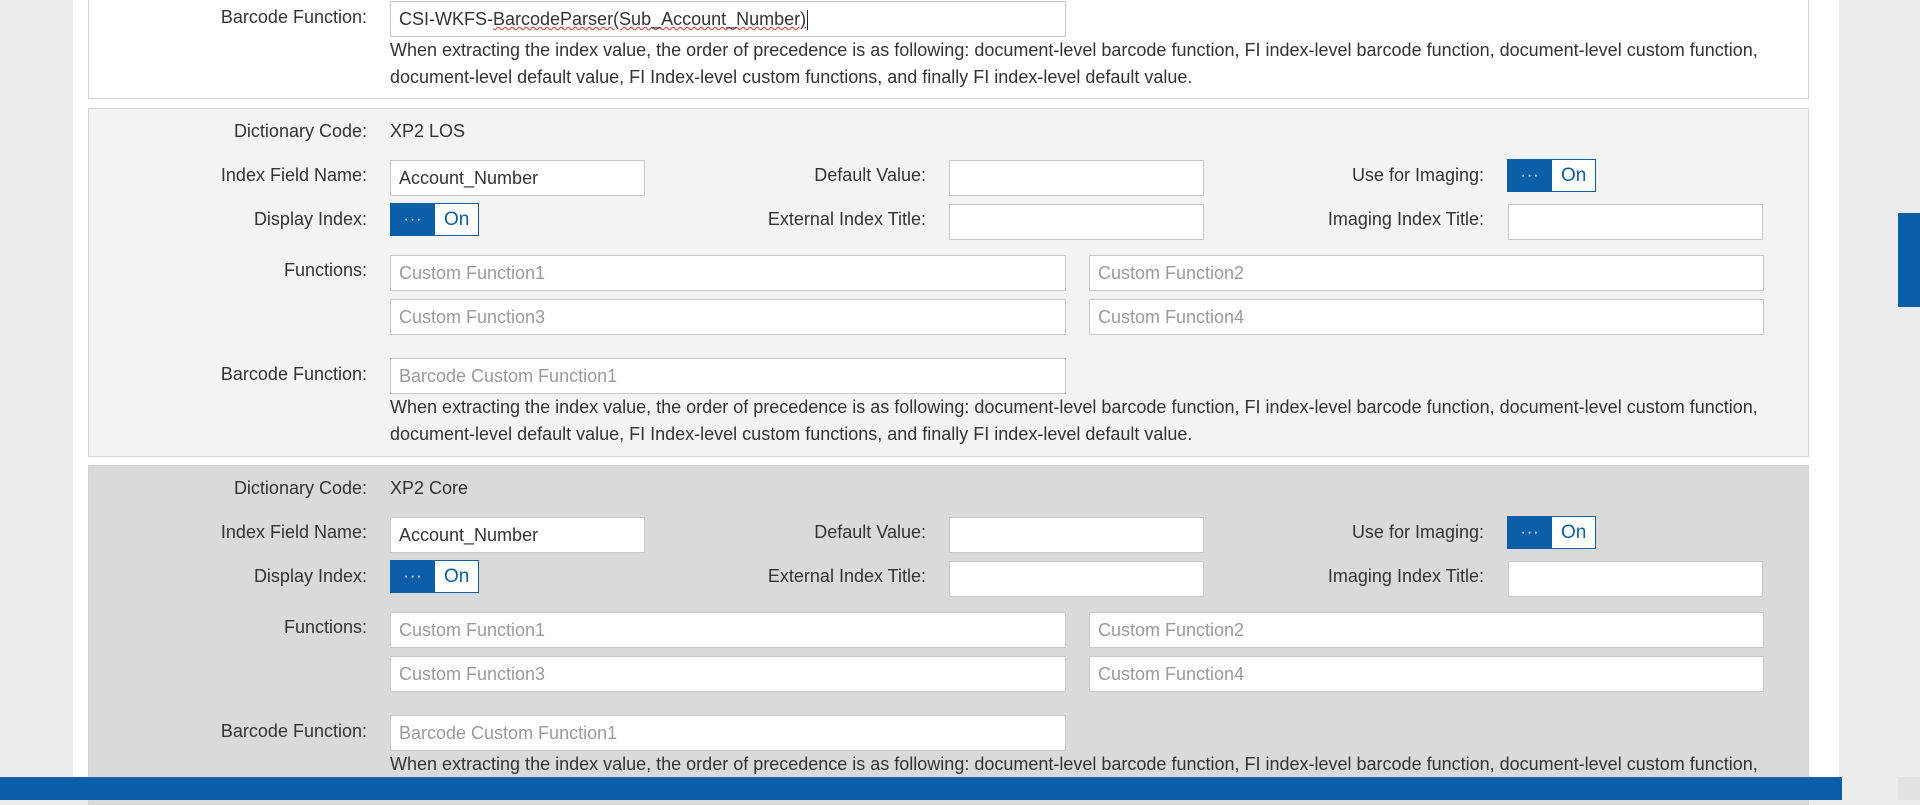 The image size is (1920, 805). I want to click on dictionary-code-value: XP2 Core, so click(429, 488).